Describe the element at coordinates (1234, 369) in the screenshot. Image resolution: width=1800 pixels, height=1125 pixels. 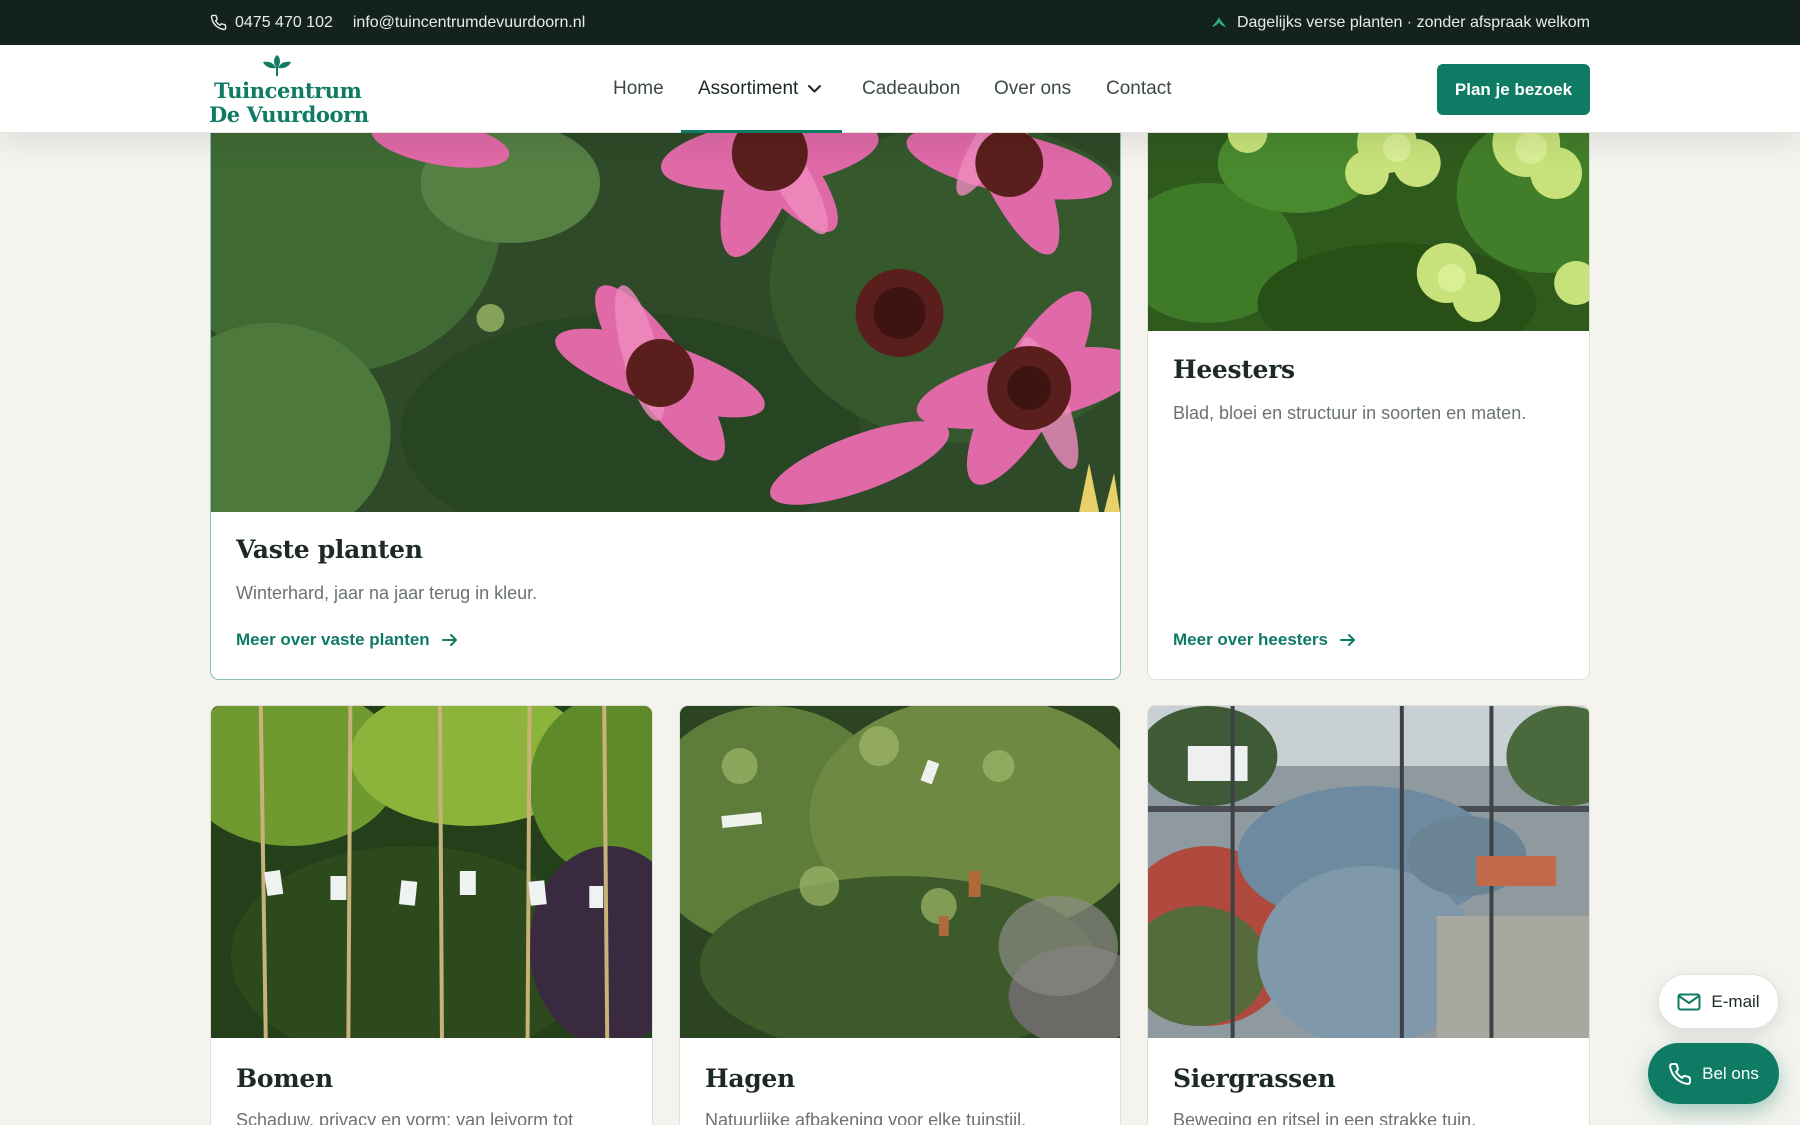
I see `heesters-title: Heesters` at that location.